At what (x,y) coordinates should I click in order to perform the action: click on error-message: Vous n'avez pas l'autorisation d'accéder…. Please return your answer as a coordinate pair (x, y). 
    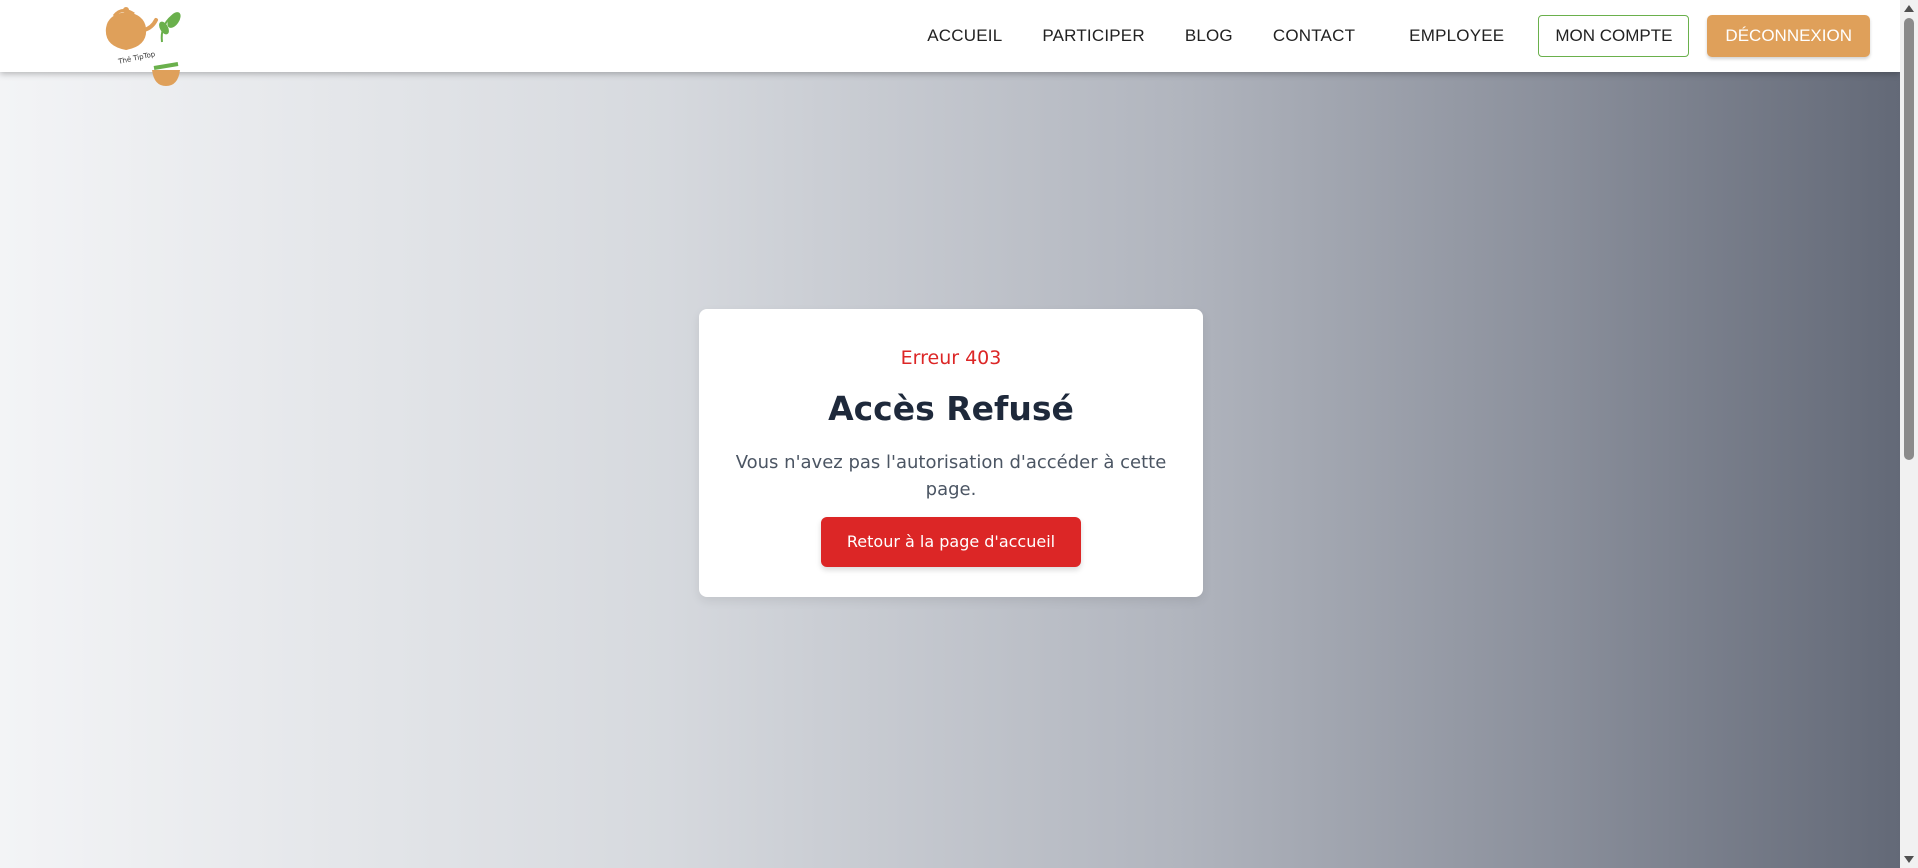
    Looking at the image, I should click on (951, 476).